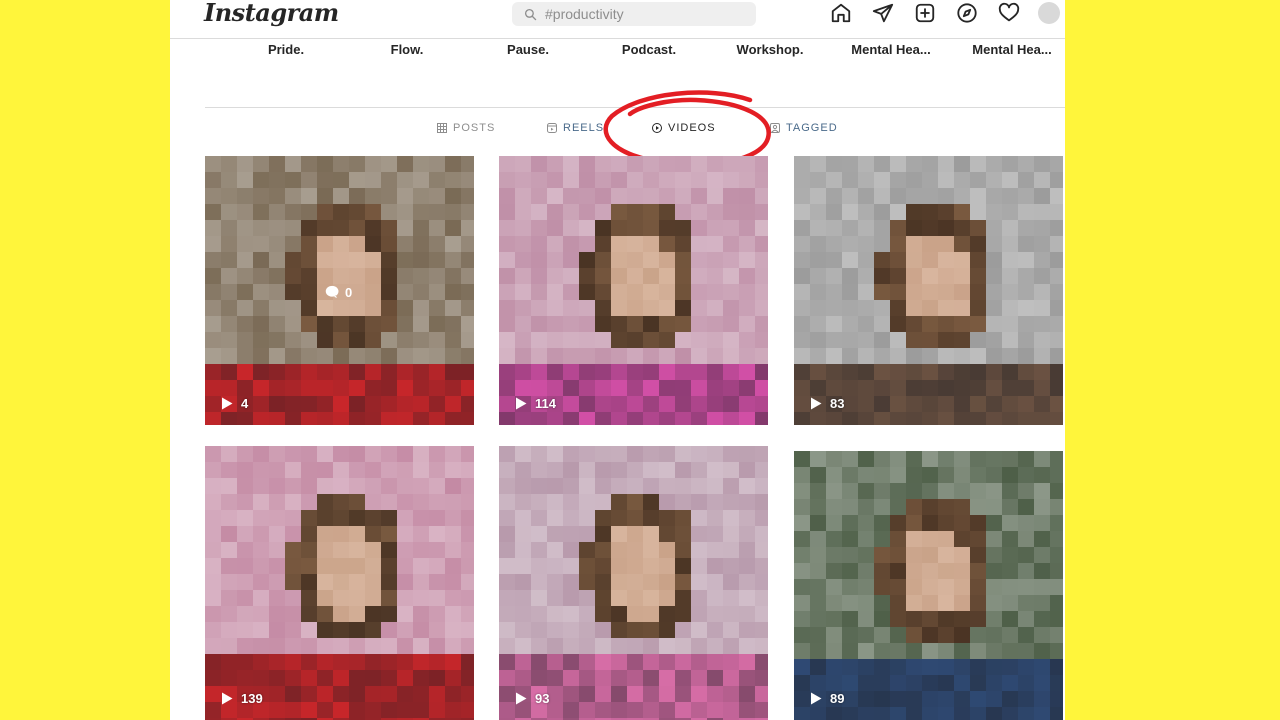 Image resolution: width=1280 pixels, height=720 pixels. Describe the element at coordinates (770, 49) in the screenshot. I see `highlight-workshop: Workshop.` at that location.